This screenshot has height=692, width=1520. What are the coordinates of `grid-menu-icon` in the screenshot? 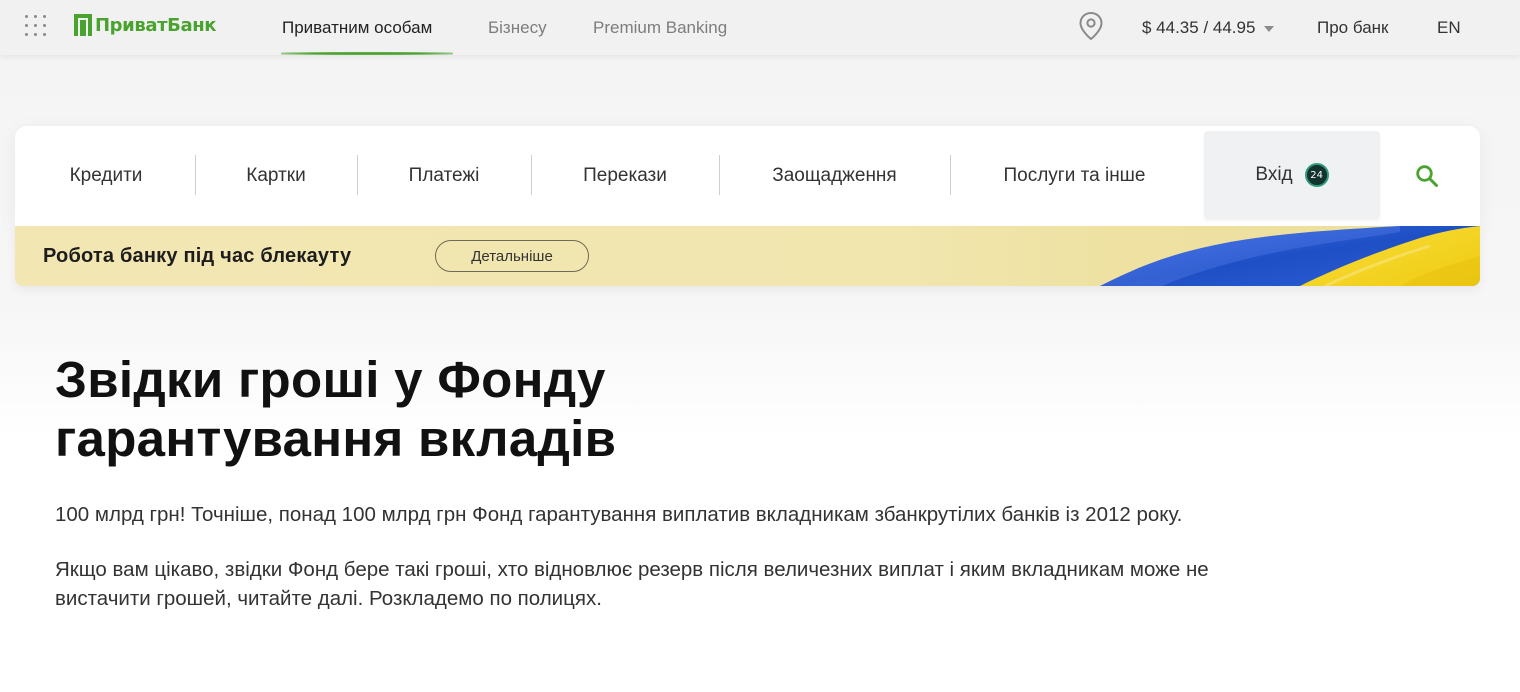 It's located at (35, 25).